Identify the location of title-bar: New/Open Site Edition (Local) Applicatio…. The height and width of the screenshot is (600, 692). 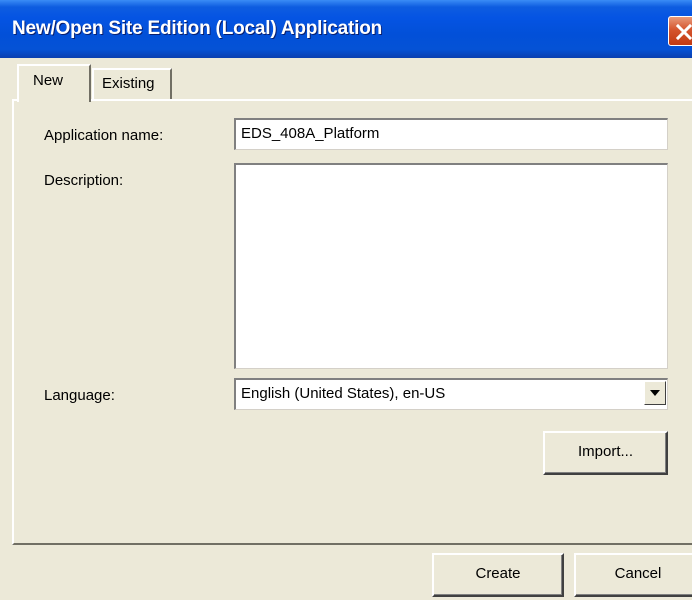
(346, 29).